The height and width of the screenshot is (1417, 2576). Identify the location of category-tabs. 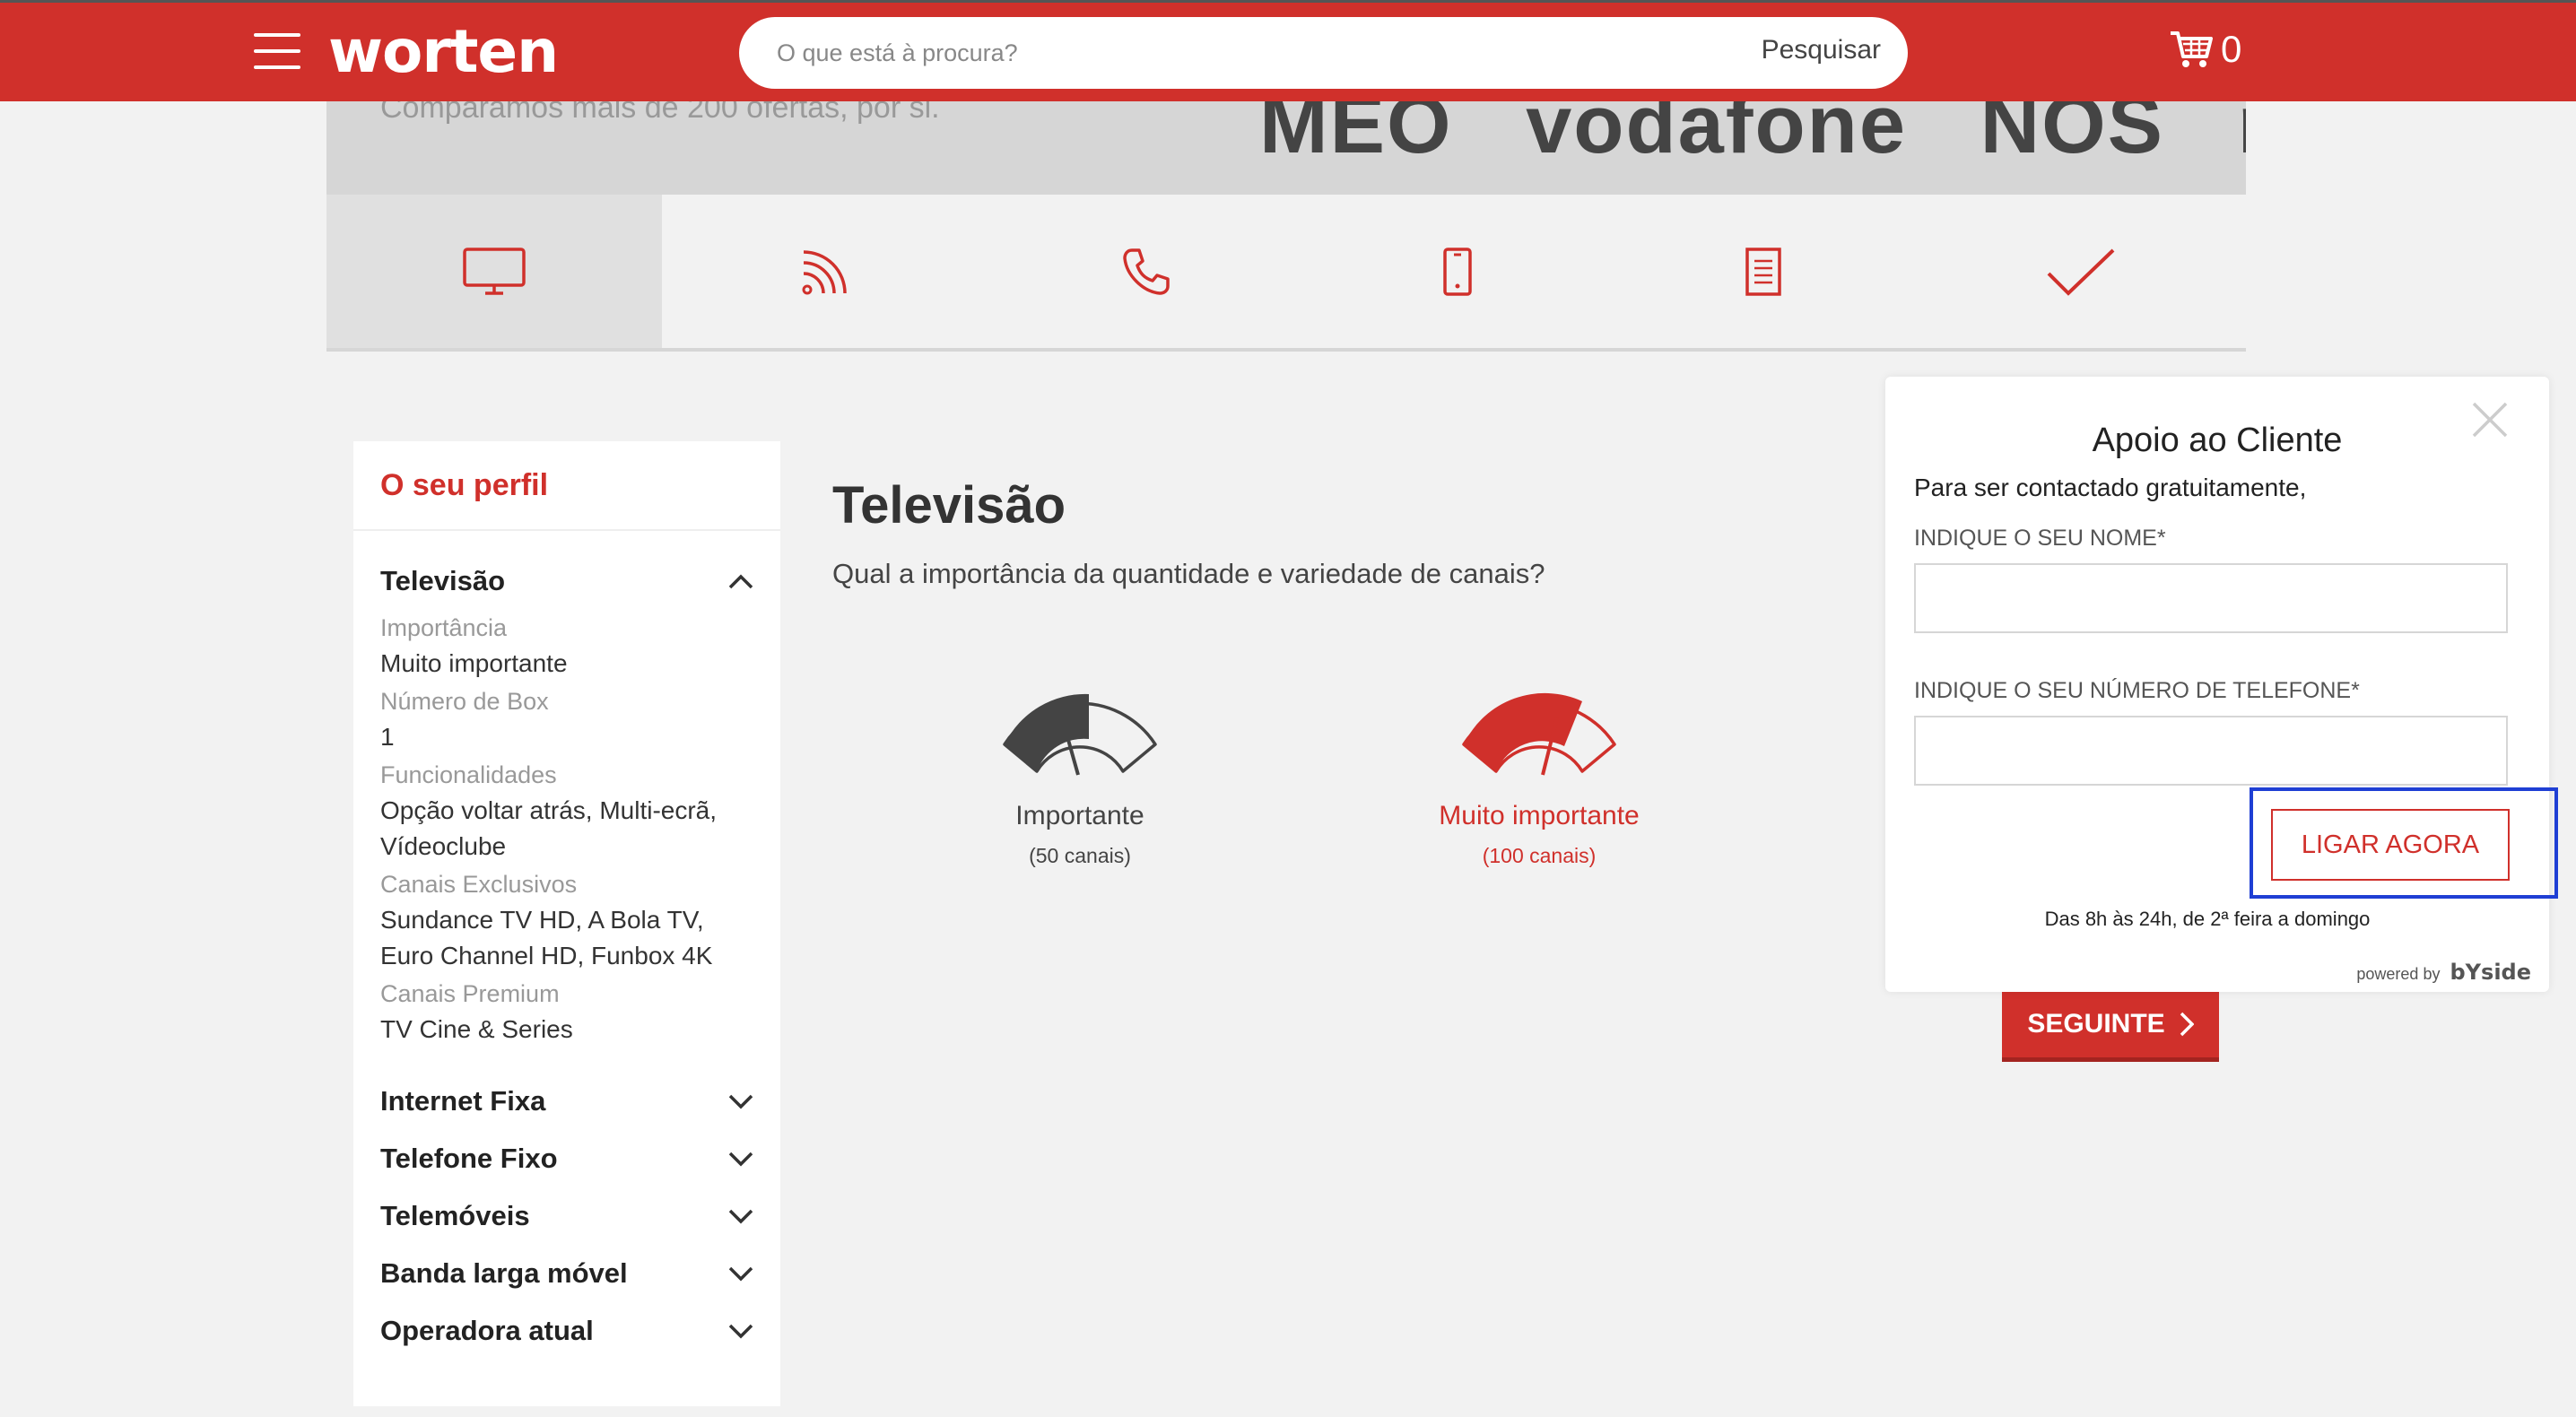
(1286, 273).